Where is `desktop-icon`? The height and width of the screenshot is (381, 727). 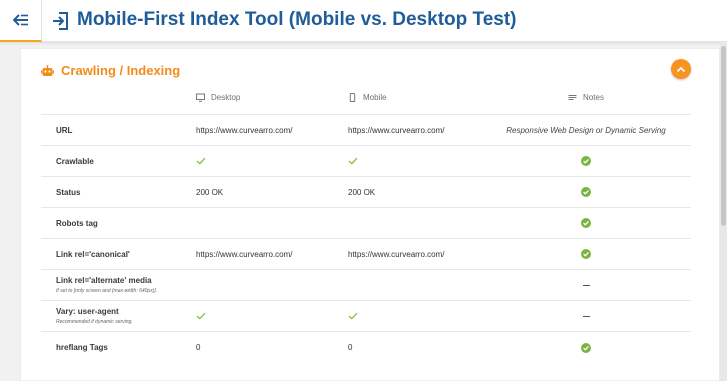 desktop-icon is located at coordinates (200, 97).